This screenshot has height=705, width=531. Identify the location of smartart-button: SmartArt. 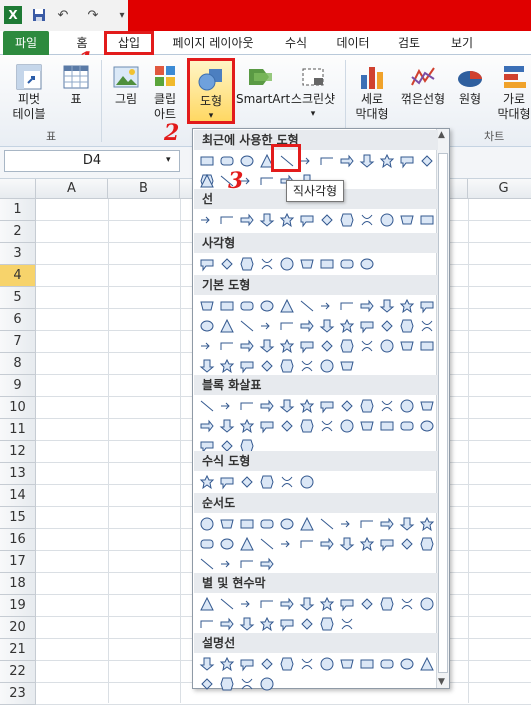
(263, 84).